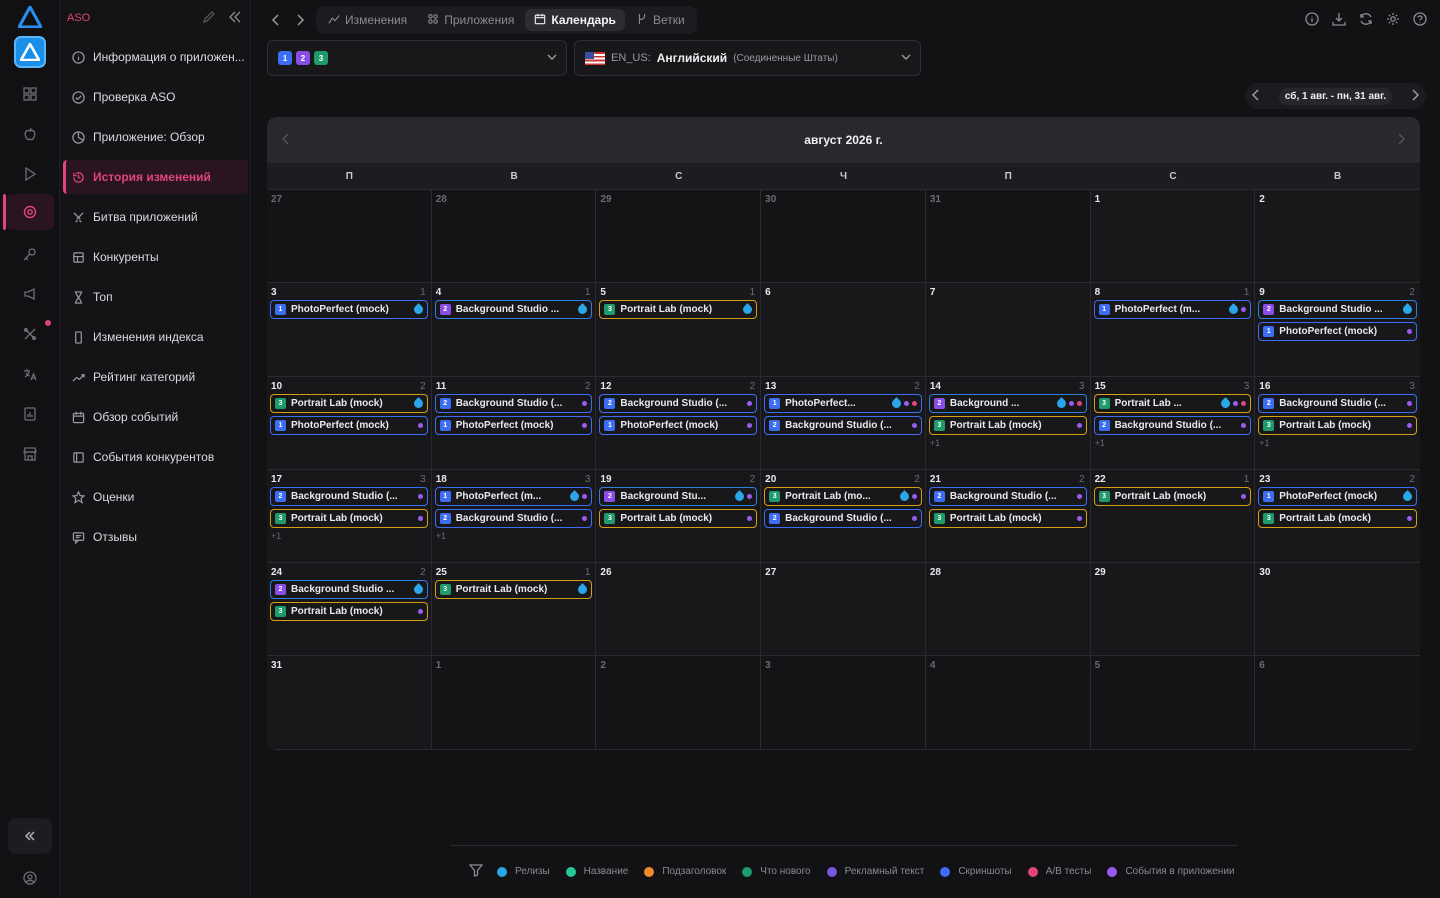 The width and height of the screenshot is (1440, 898). What do you see at coordinates (30, 174) in the screenshot?
I see `play-store-icon` at bounding box center [30, 174].